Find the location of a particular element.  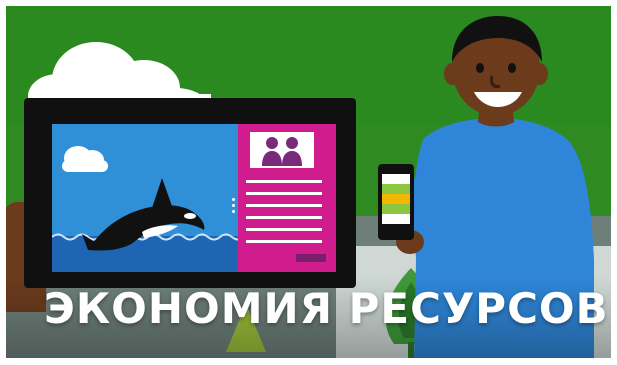

banner-title: ЭКОНОМИЯ РЕСУРСОВ is located at coordinates (326, 308).